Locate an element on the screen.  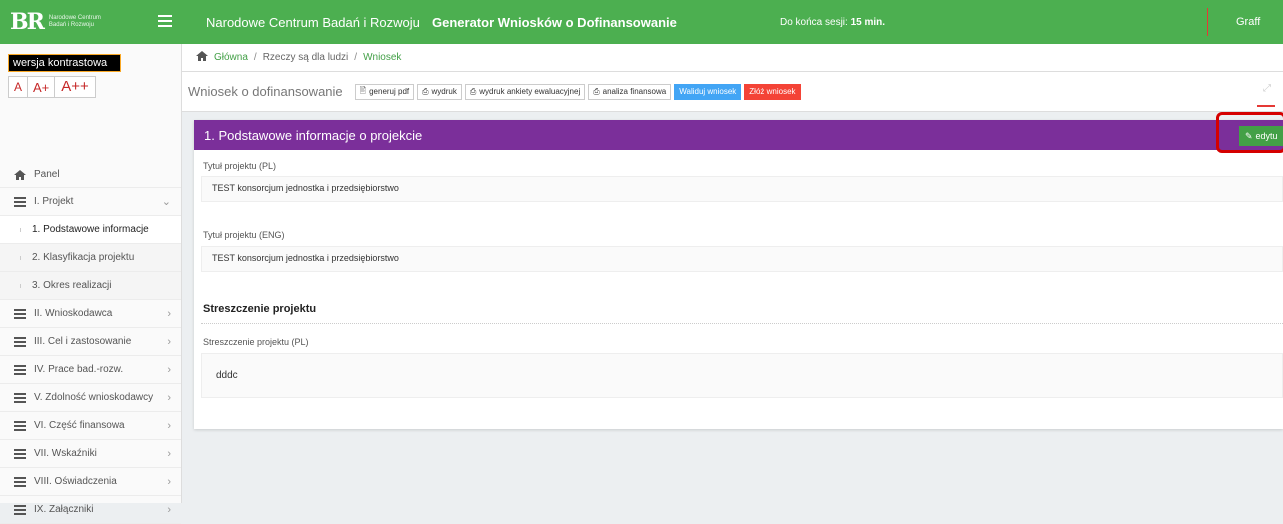
sidebar-item-zdolnosc: V. Zdolność wnioskodawcy › is located at coordinates (90, 398).